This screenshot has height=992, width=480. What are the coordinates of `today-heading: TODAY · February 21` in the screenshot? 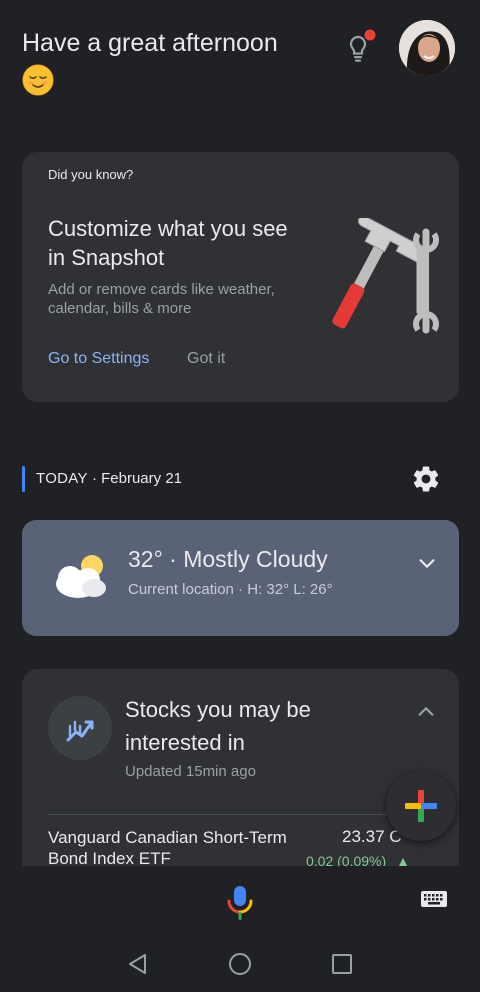 It's located at (109, 478).